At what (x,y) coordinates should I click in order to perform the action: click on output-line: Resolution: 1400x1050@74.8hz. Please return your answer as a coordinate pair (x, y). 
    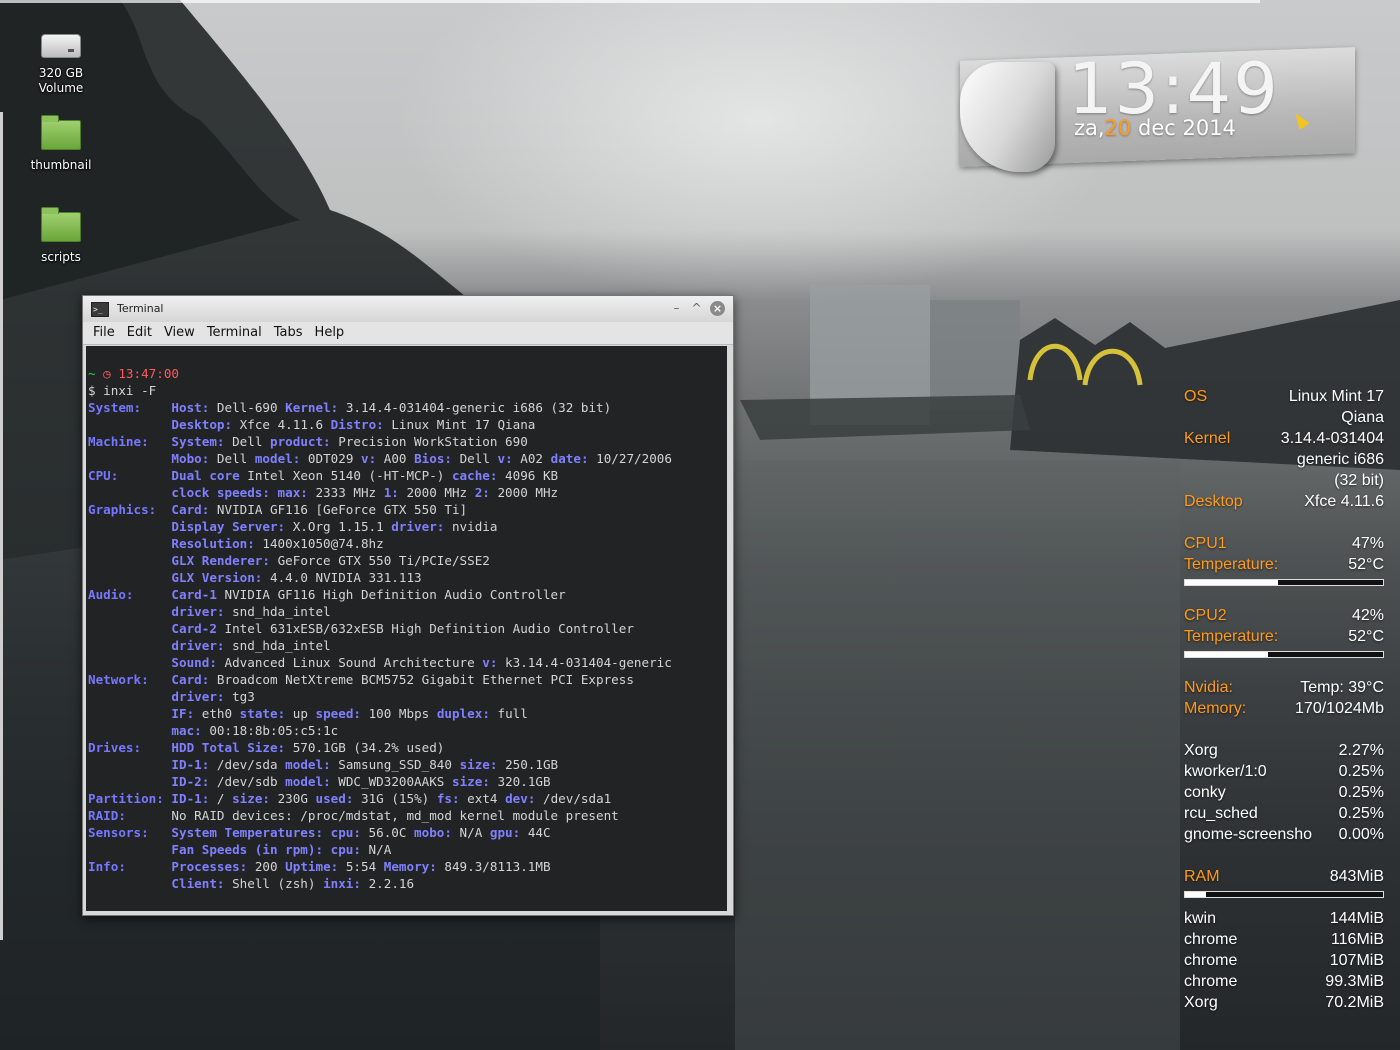
    Looking at the image, I should click on (235, 543).